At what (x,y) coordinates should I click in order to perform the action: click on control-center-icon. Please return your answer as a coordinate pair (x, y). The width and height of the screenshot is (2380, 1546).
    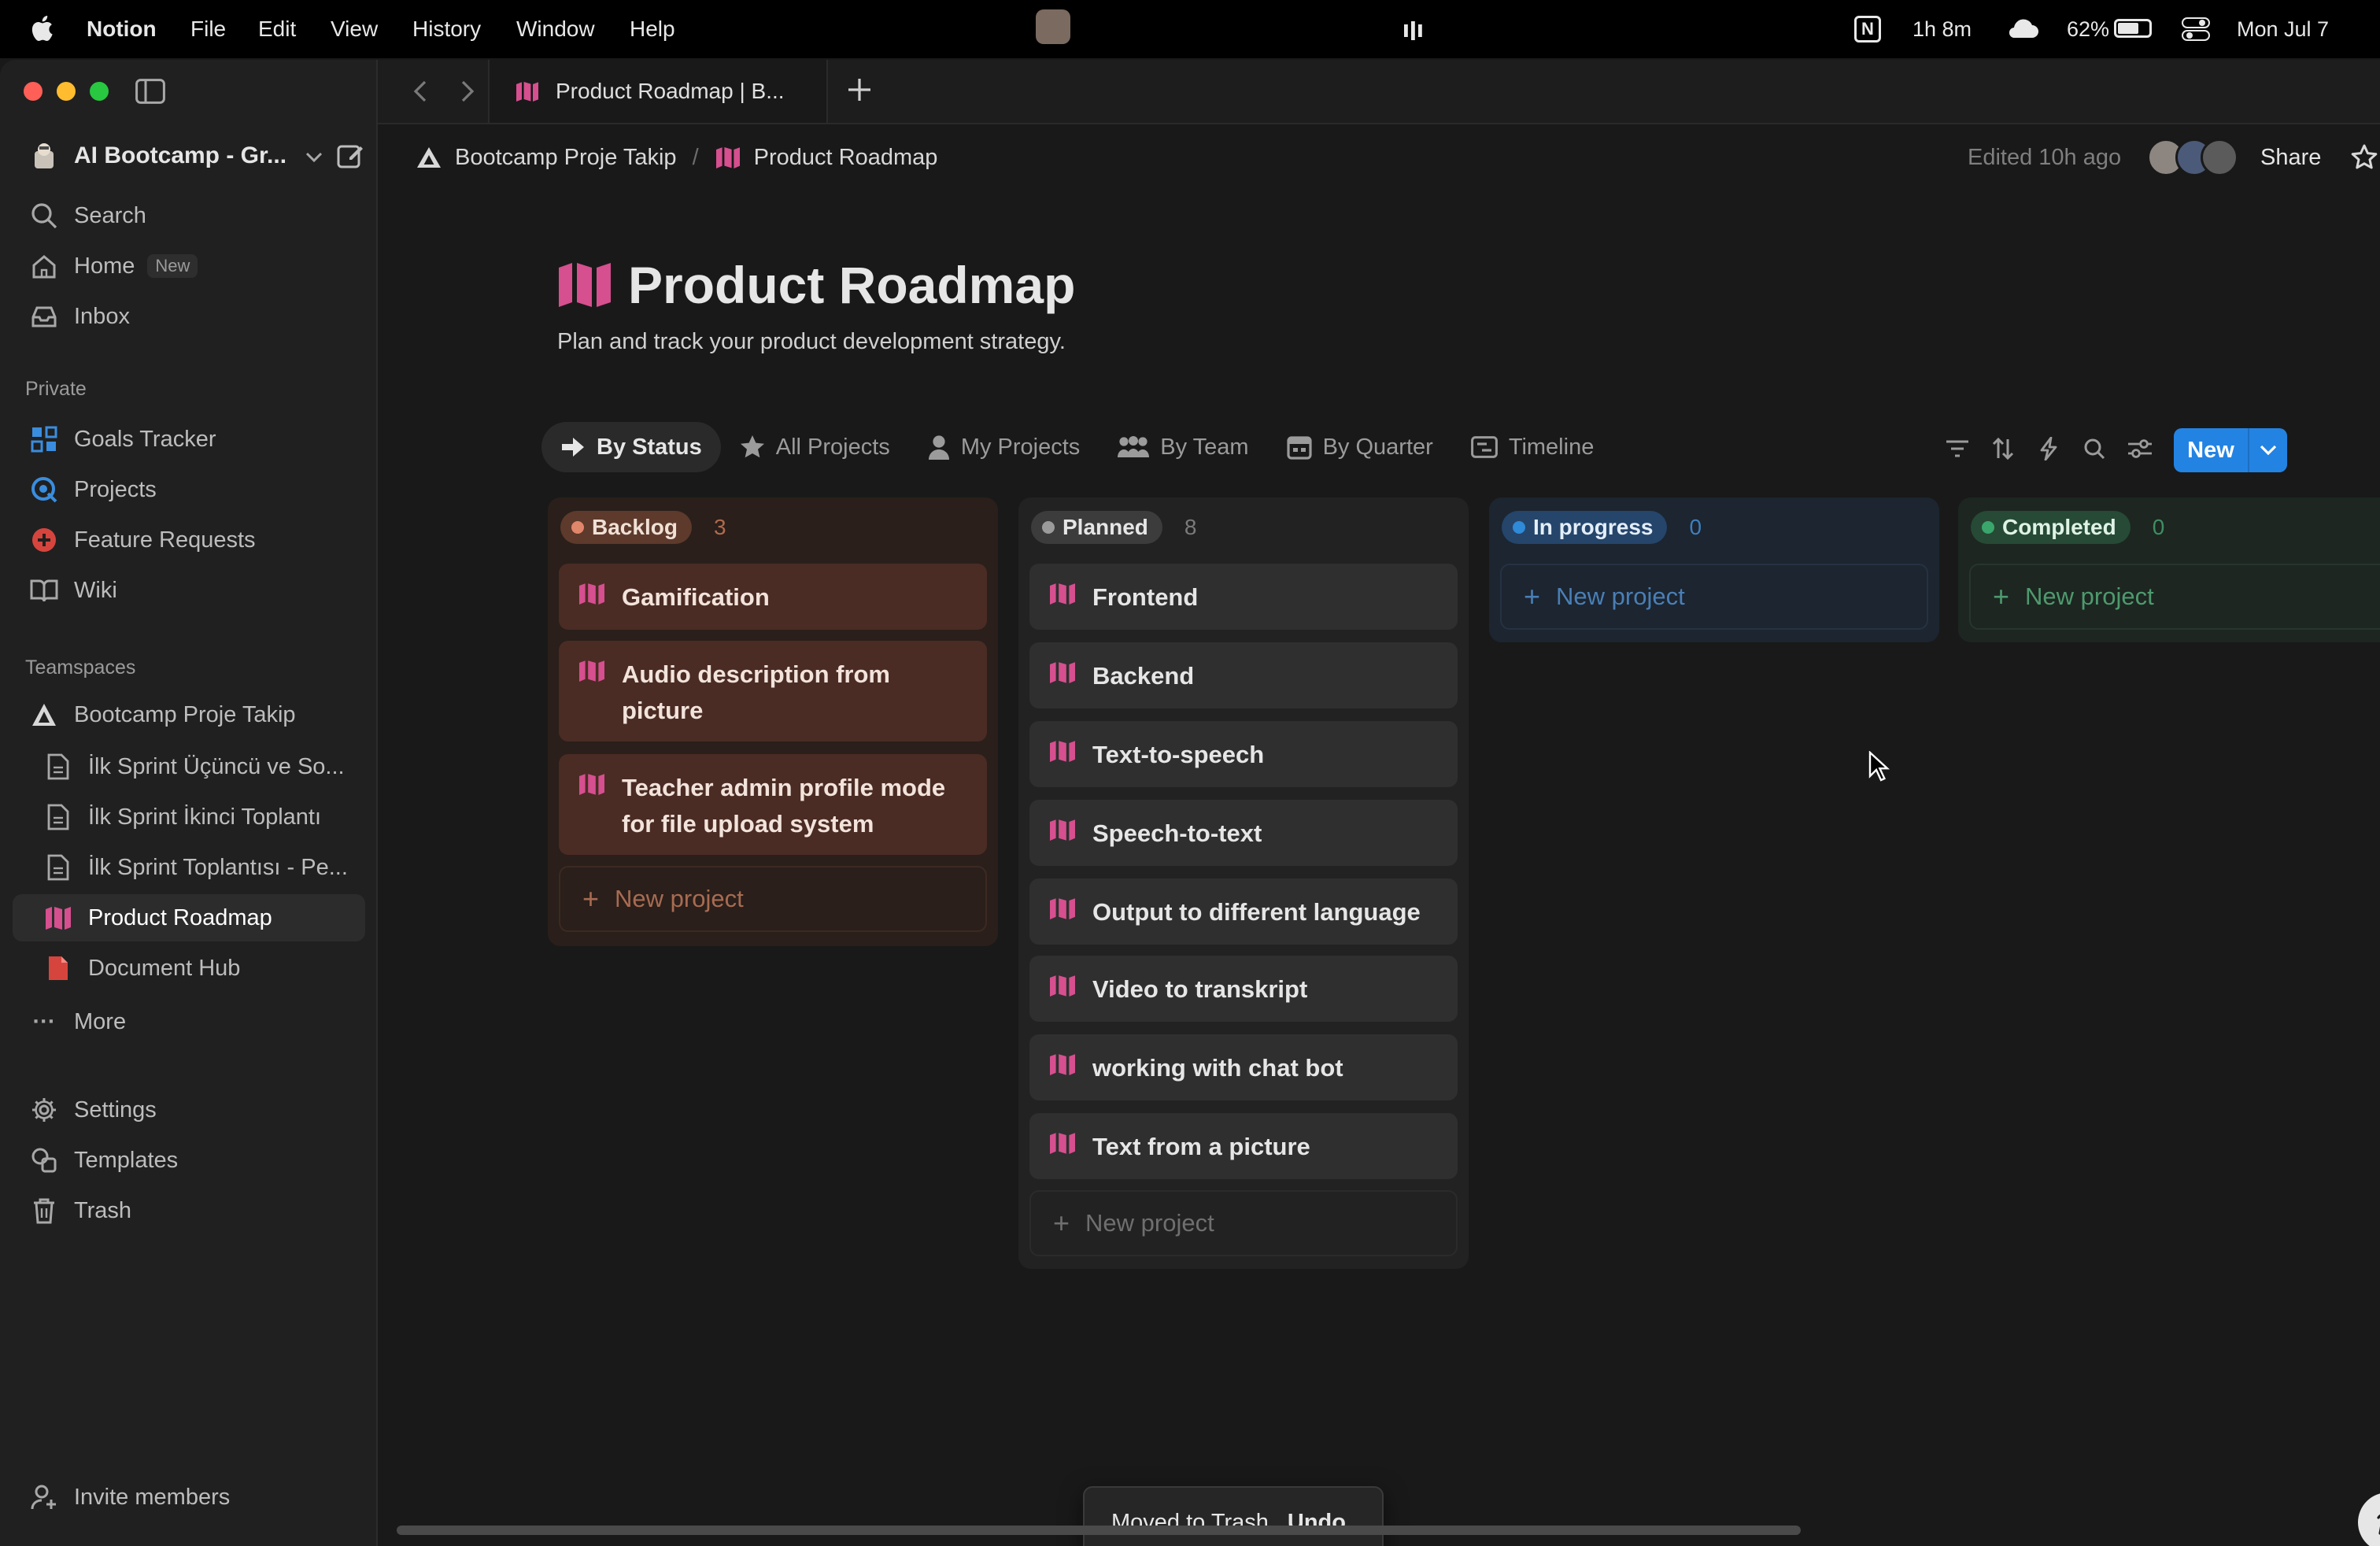
    Looking at the image, I should click on (2196, 32).